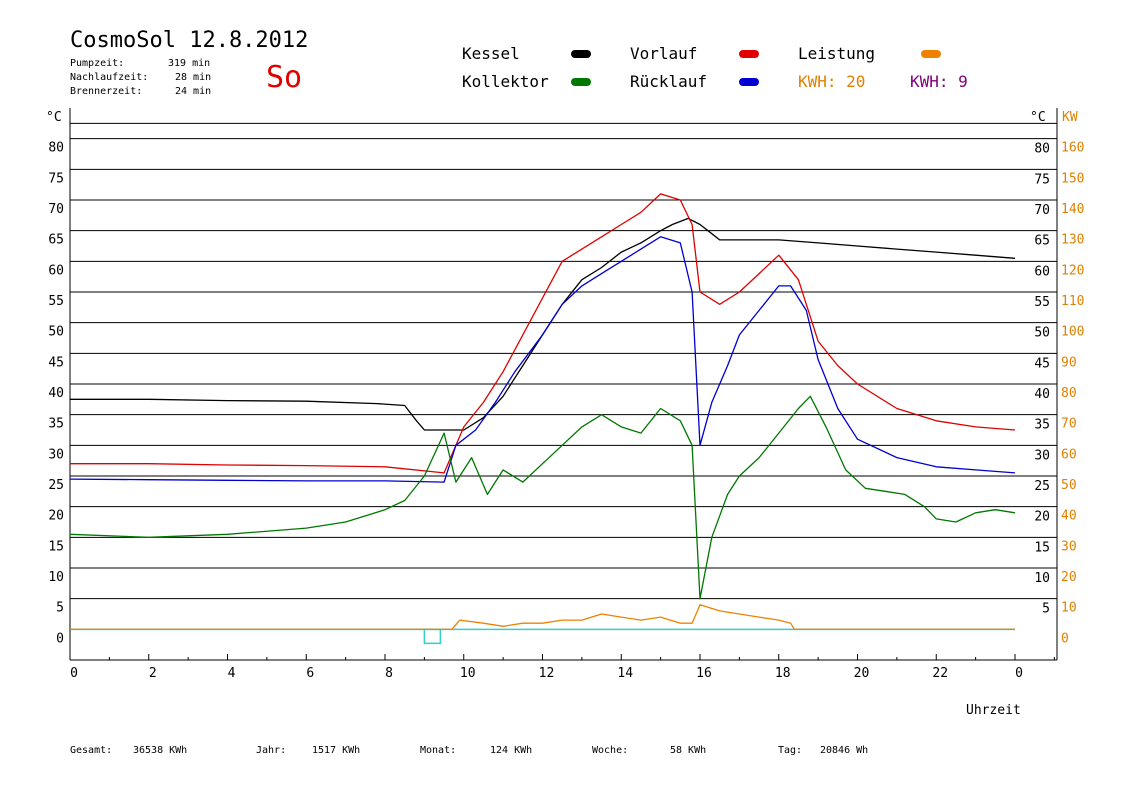 This screenshot has height=812, width=1148. What do you see at coordinates (688, 750) in the screenshot?
I see `footer-woche-value: 58 KWh` at bounding box center [688, 750].